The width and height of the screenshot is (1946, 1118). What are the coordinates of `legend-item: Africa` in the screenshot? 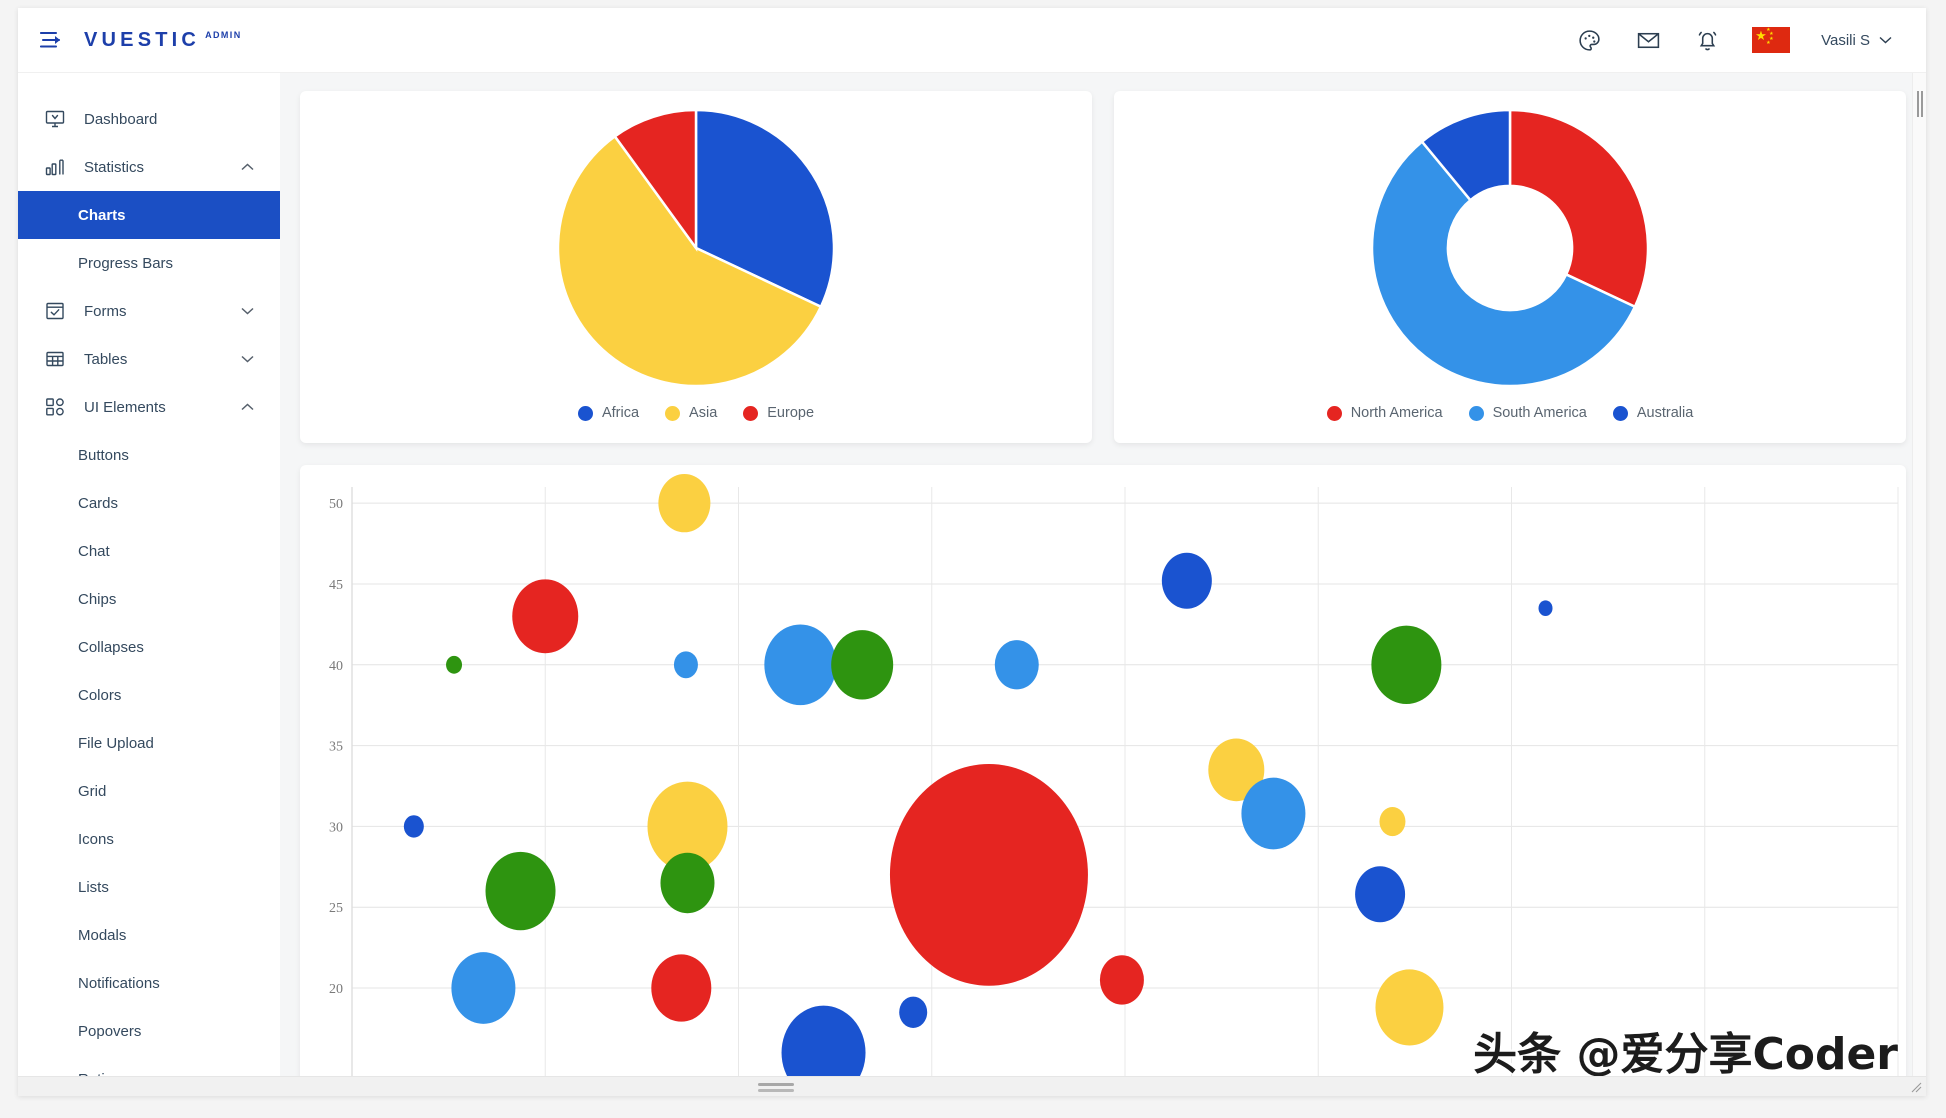 It's located at (608, 413).